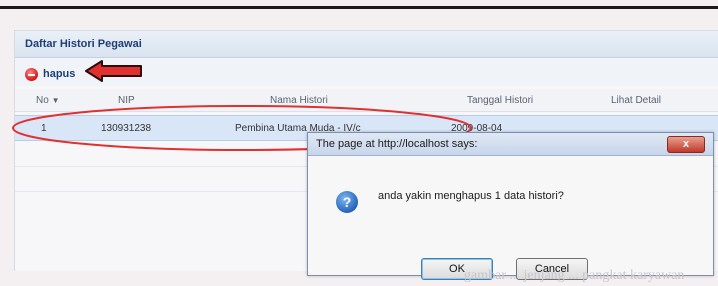  I want to click on question-icon: ?, so click(347, 202).